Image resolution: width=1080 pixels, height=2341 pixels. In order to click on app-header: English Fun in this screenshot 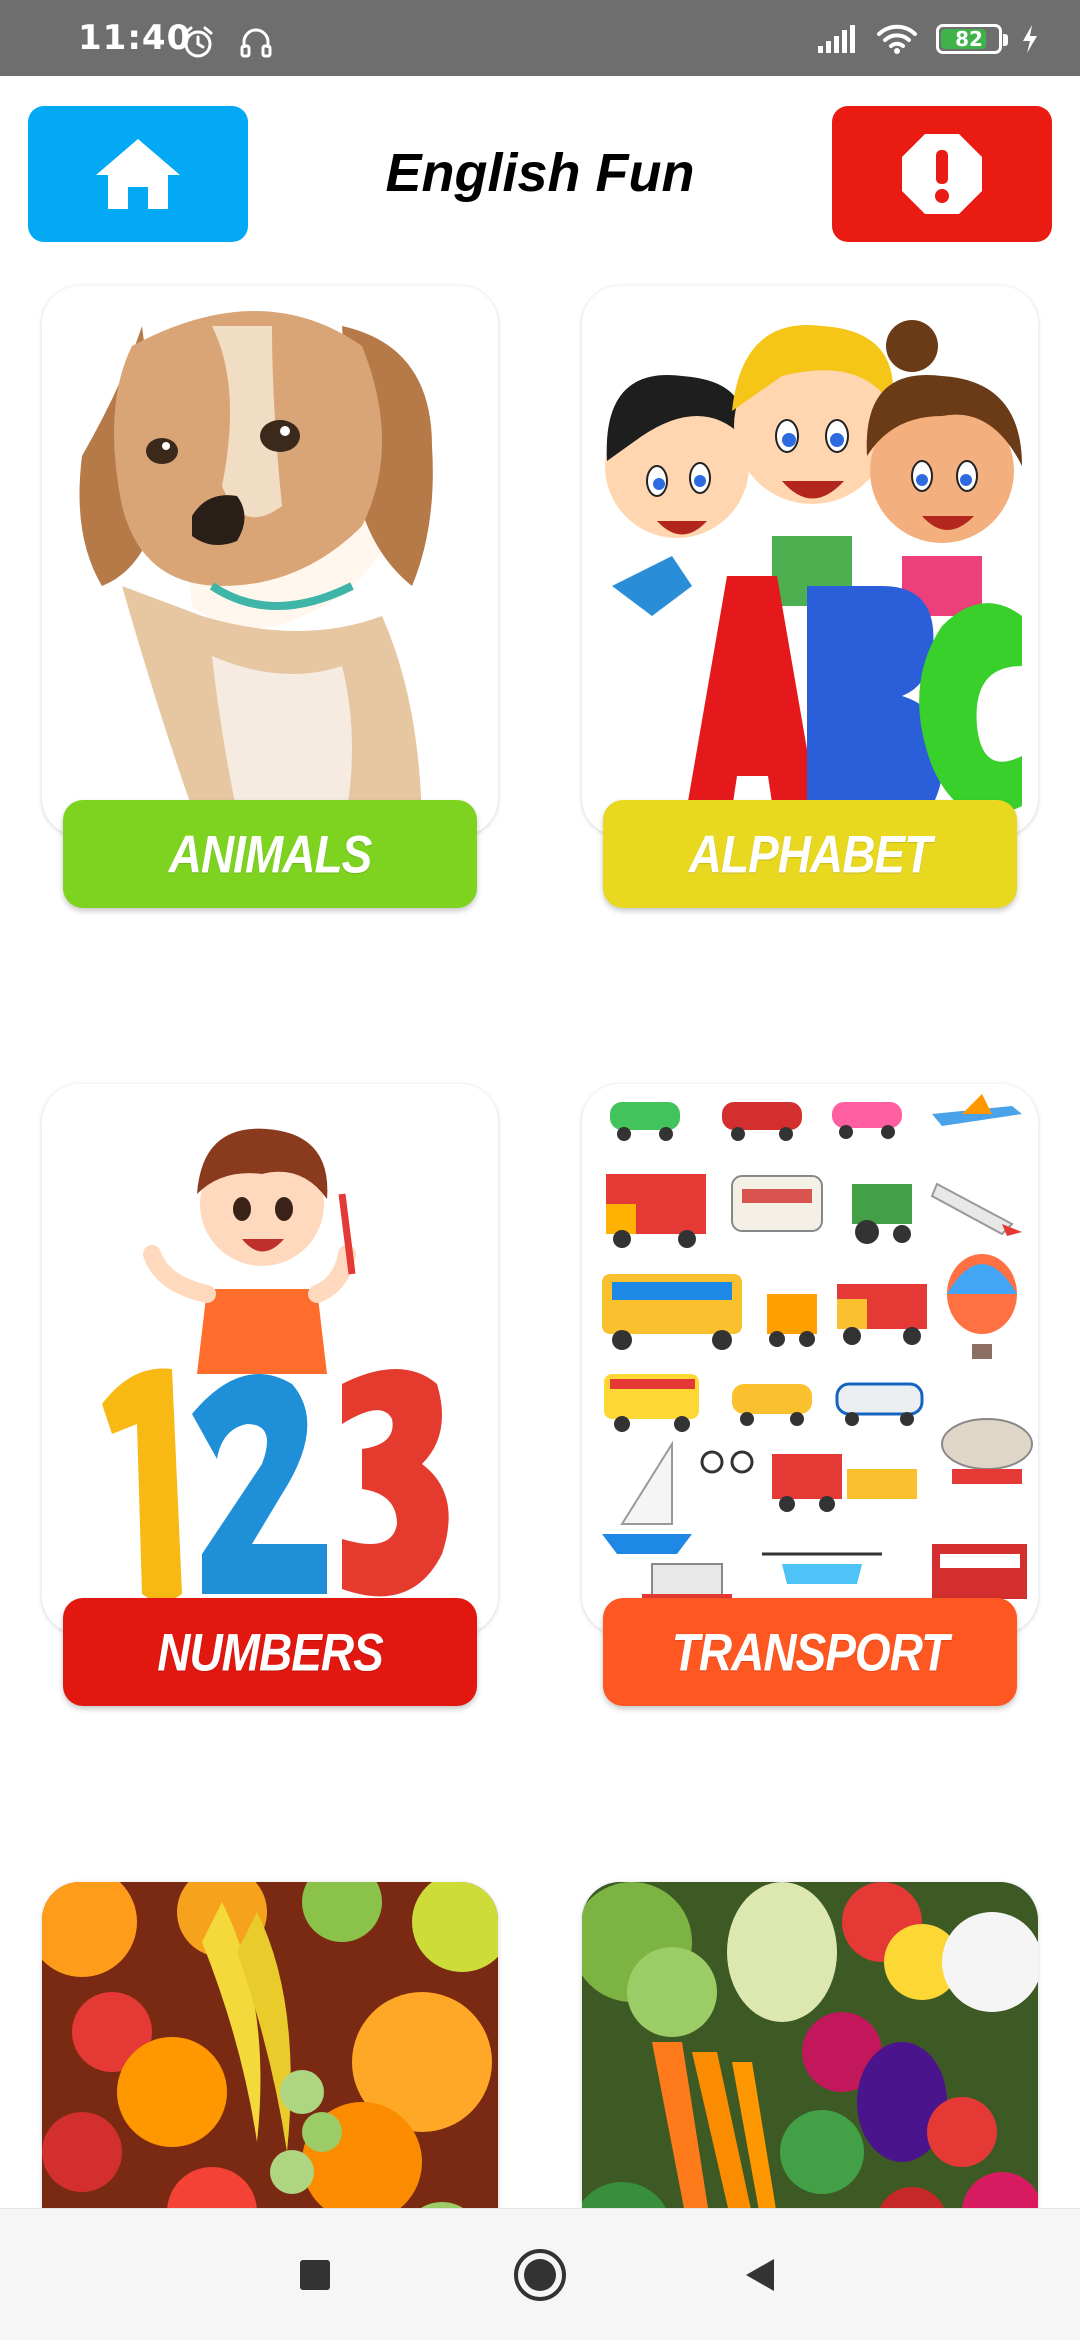, I will do `click(540, 176)`.